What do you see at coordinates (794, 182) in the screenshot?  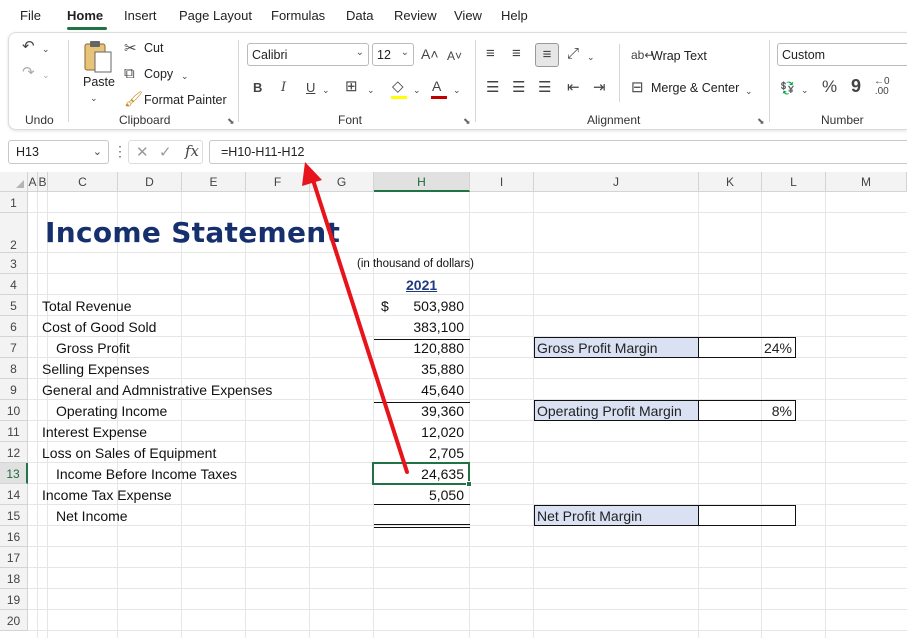 I see `column-header-l: L` at bounding box center [794, 182].